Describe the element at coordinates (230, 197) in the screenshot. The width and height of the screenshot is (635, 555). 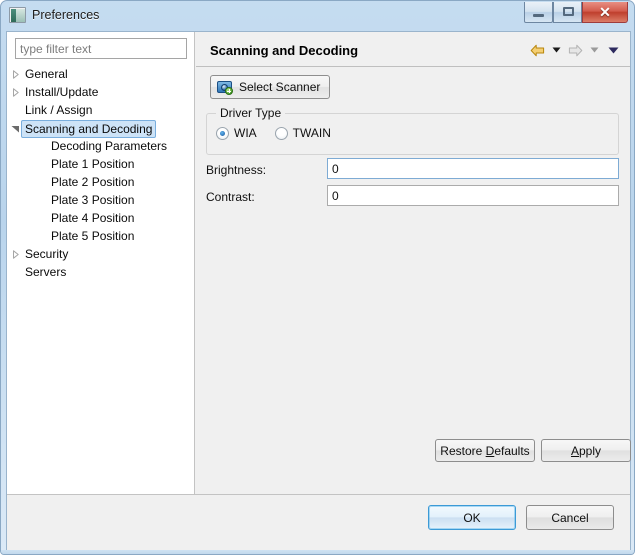
I see `contrast-label: Contrast:` at that location.